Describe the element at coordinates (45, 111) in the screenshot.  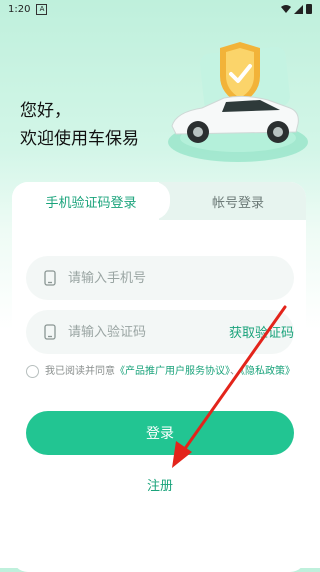
I see `greeting-line-1: 您好，` at that location.